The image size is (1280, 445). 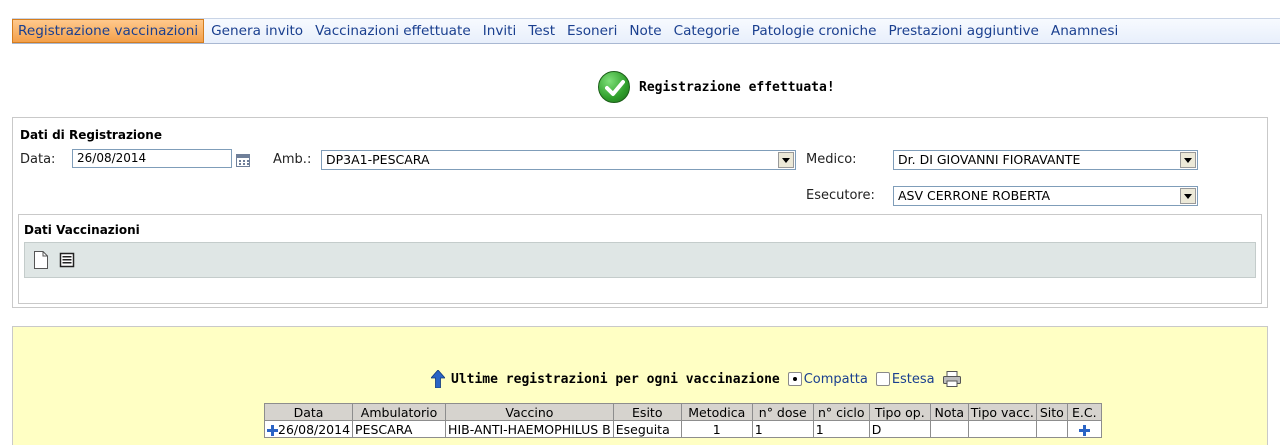 I want to click on column-header: n° ciclo, so click(x=841, y=412).